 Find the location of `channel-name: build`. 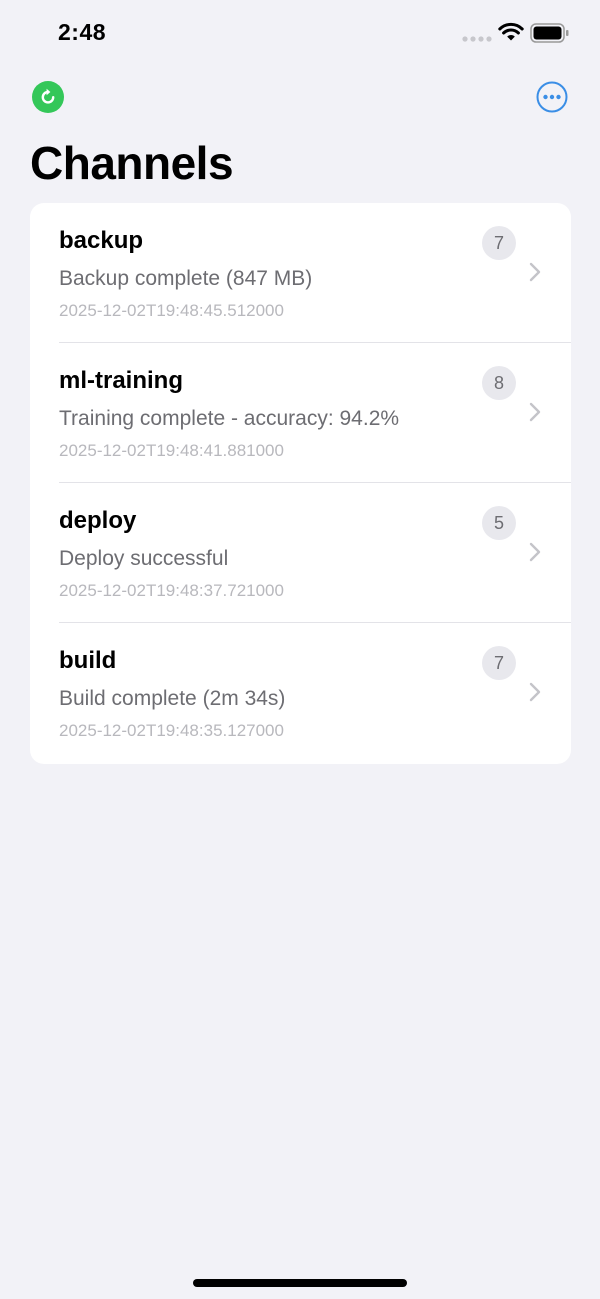

channel-name: build is located at coordinates (88, 660).